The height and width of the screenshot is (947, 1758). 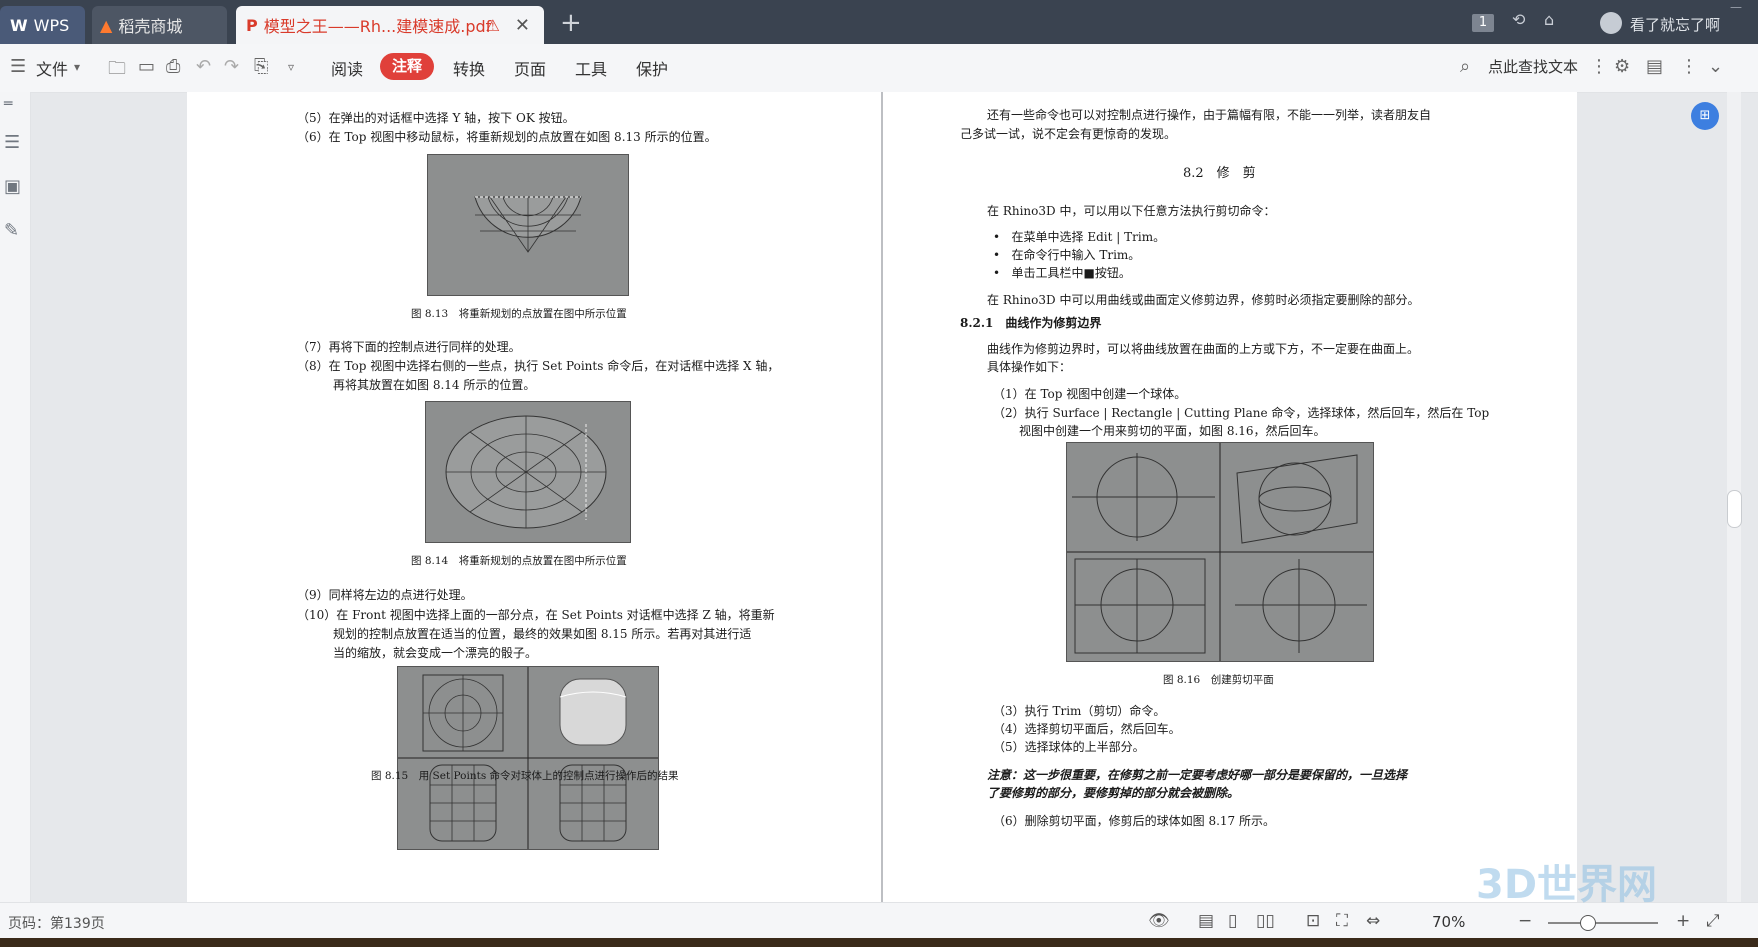 What do you see at coordinates (52, 68) in the screenshot?
I see `file-menu-button: 文件` at bounding box center [52, 68].